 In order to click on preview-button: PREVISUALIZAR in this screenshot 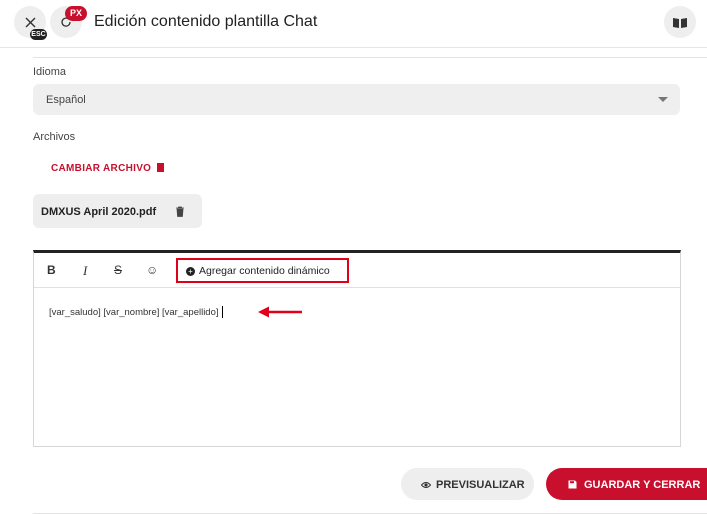, I will do `click(467, 484)`.